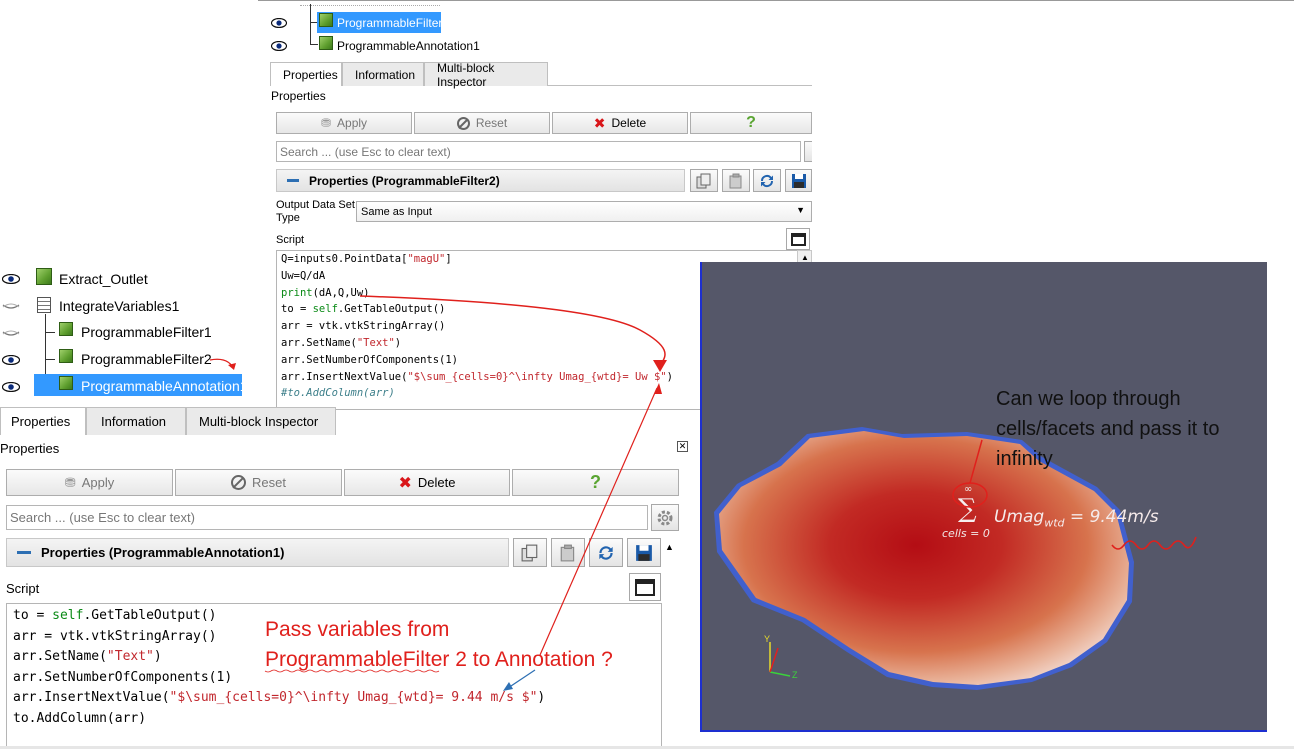 Image resolution: width=1294 pixels, height=749 pixels. Describe the element at coordinates (103, 279) in the screenshot. I see `bottom-tree-item-extract-outlet: Extract_Outlet` at that location.